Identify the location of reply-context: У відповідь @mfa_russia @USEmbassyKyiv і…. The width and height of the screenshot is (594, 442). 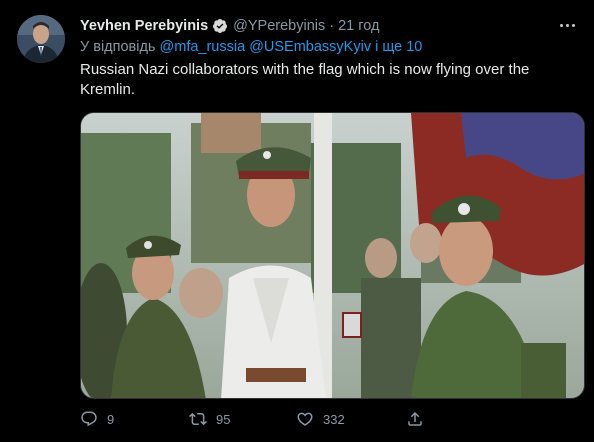
(251, 47).